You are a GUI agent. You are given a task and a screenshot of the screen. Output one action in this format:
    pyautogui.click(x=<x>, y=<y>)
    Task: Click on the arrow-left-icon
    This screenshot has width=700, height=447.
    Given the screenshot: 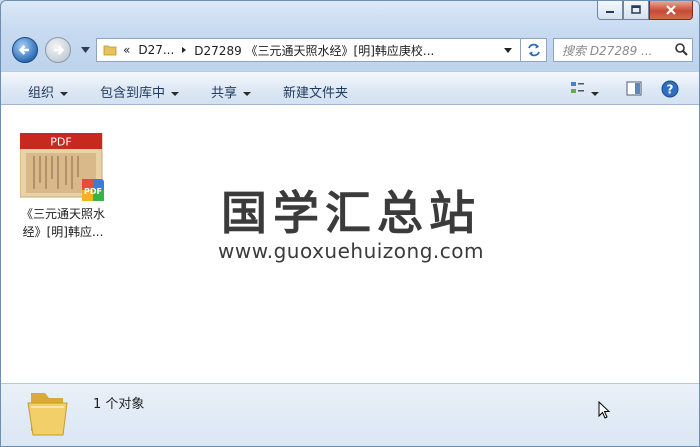 What is the action you would take?
    pyautogui.click(x=23, y=50)
    